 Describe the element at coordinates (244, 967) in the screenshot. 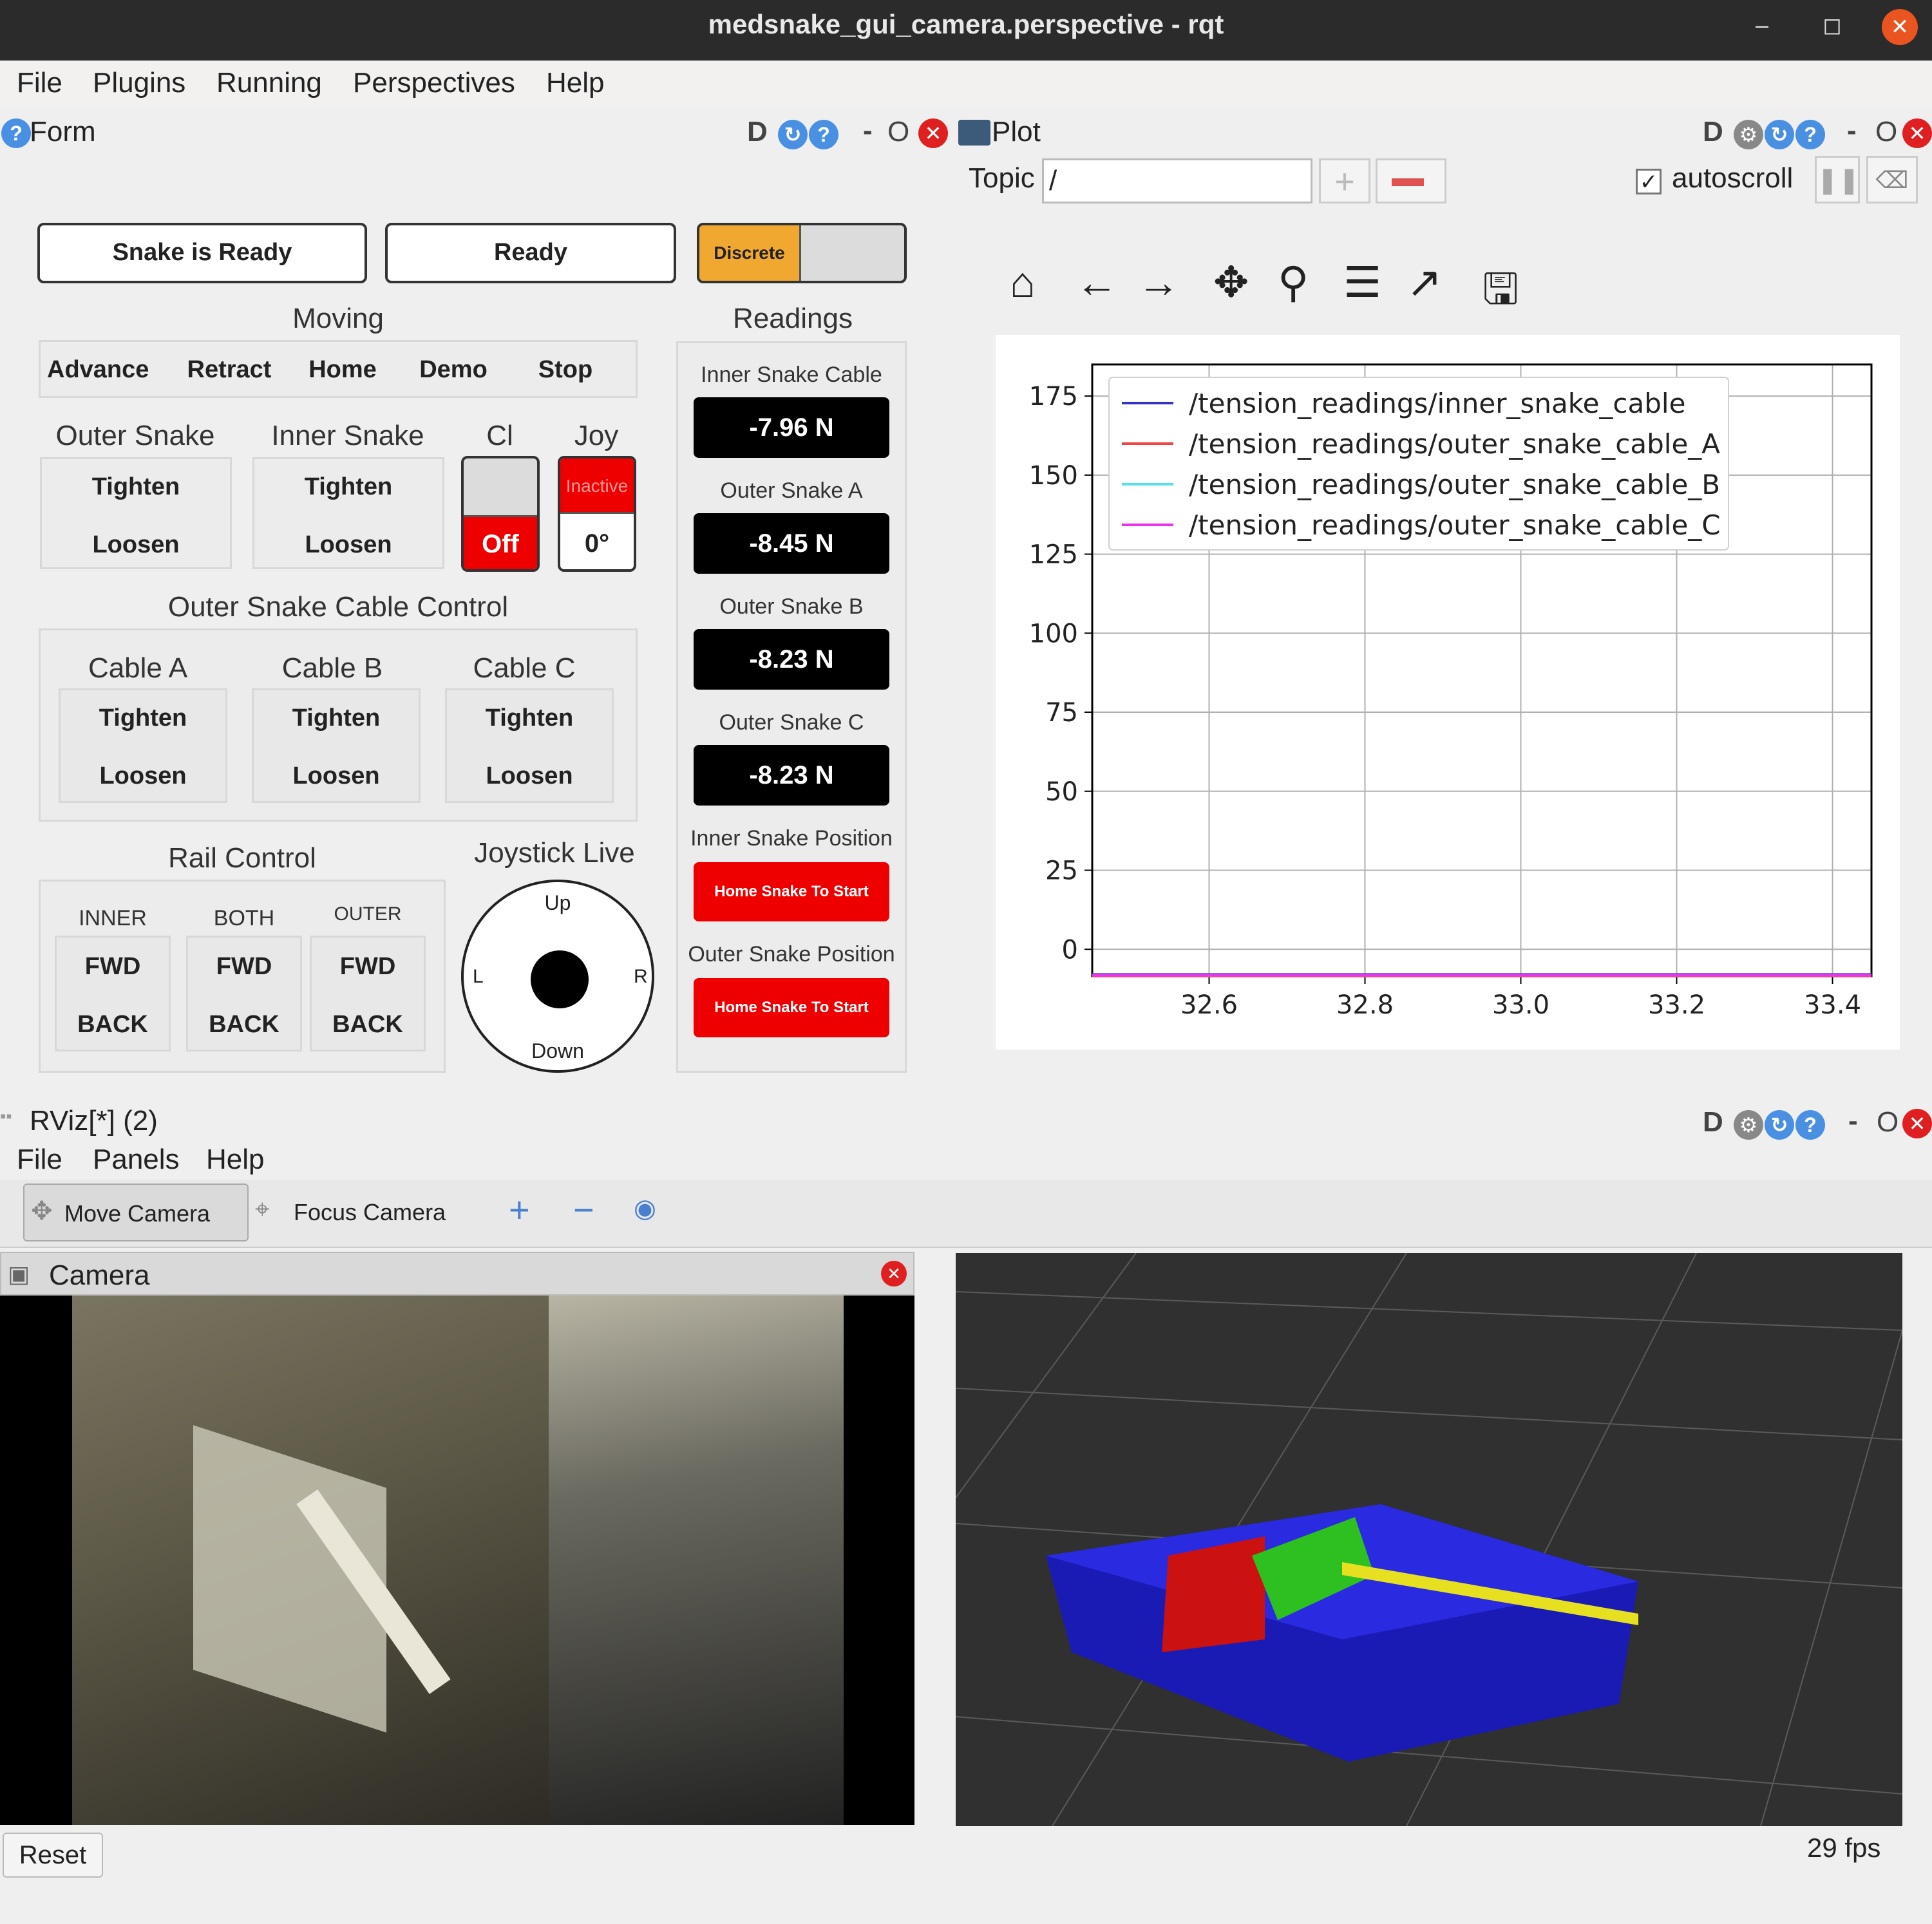

I see `rail-both-fwd-button: FWD` at that location.